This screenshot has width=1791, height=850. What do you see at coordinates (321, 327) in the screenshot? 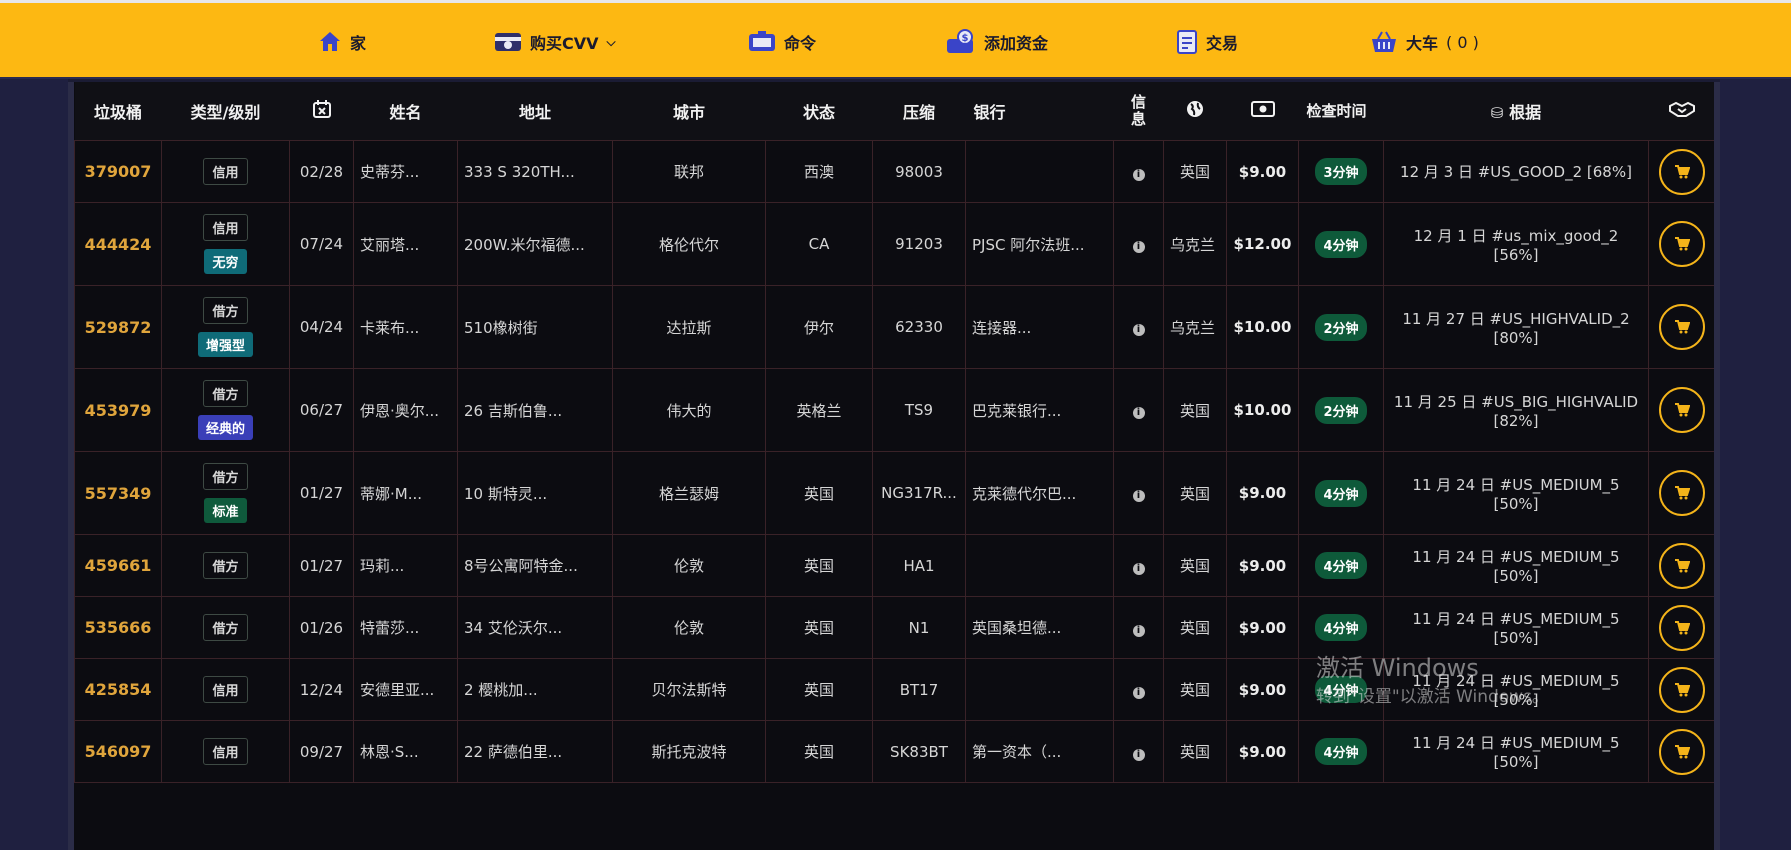
I see `expiry-cell: 04/24` at bounding box center [321, 327].